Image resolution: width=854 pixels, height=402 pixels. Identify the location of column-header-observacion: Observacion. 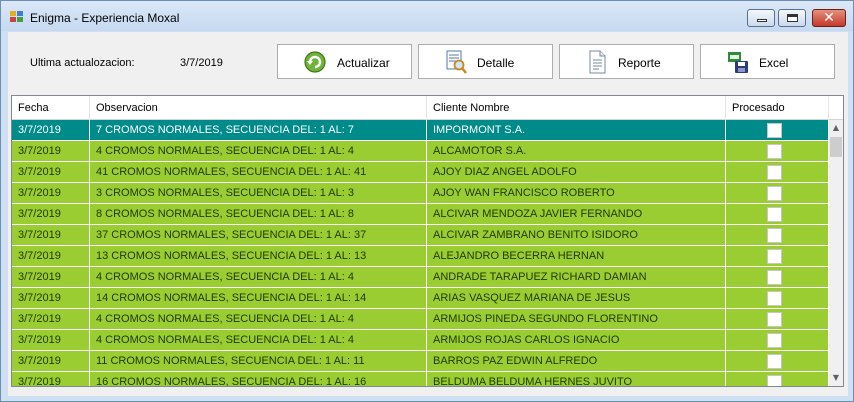
(258, 108).